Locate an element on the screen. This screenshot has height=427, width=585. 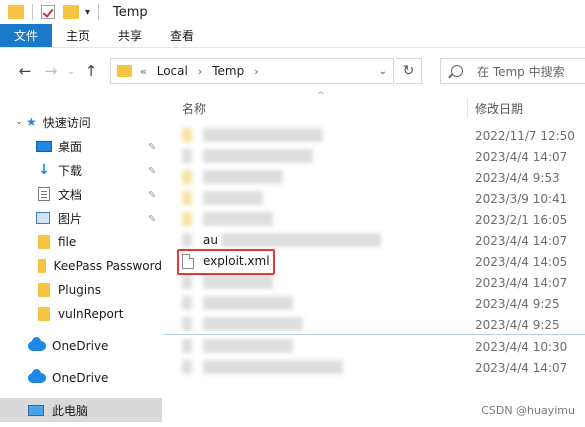
document-icon is located at coordinates (44, 194).